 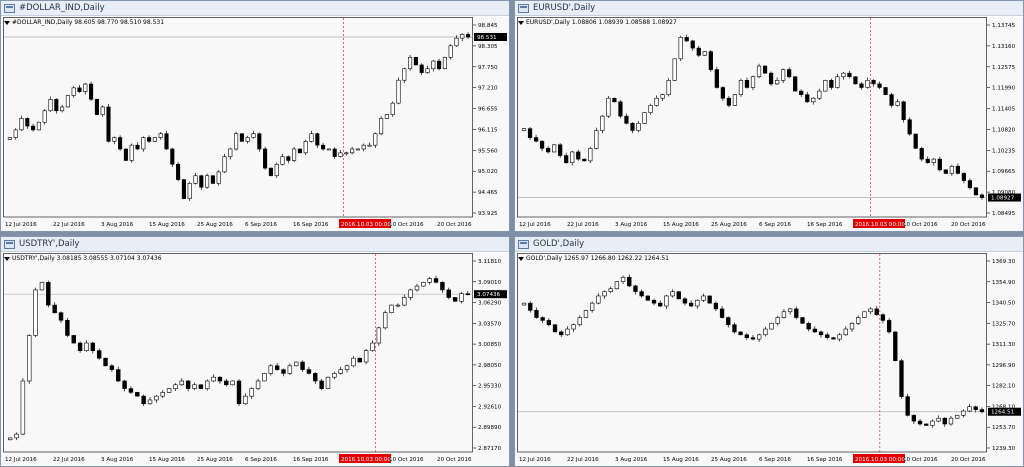 I want to click on price-axis-label: 2.92610, so click(x=490, y=407).